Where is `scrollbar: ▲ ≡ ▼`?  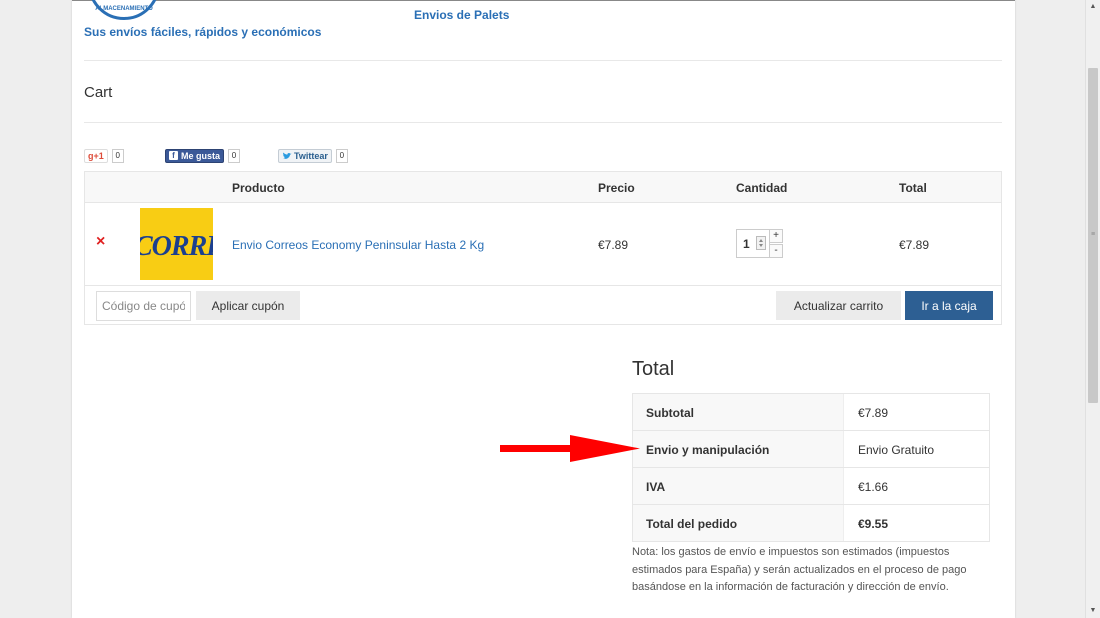 scrollbar: ▲ ≡ ▼ is located at coordinates (1092, 309).